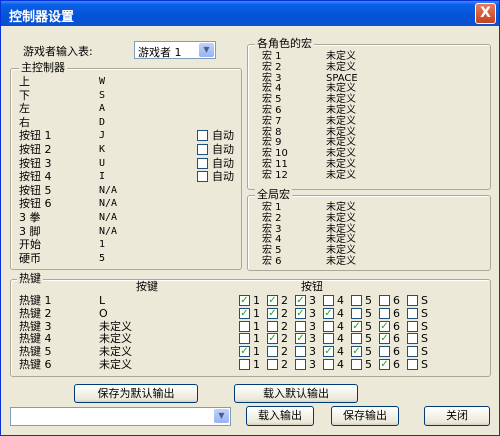  I want to click on hotkey-key-value: O, so click(103, 313).